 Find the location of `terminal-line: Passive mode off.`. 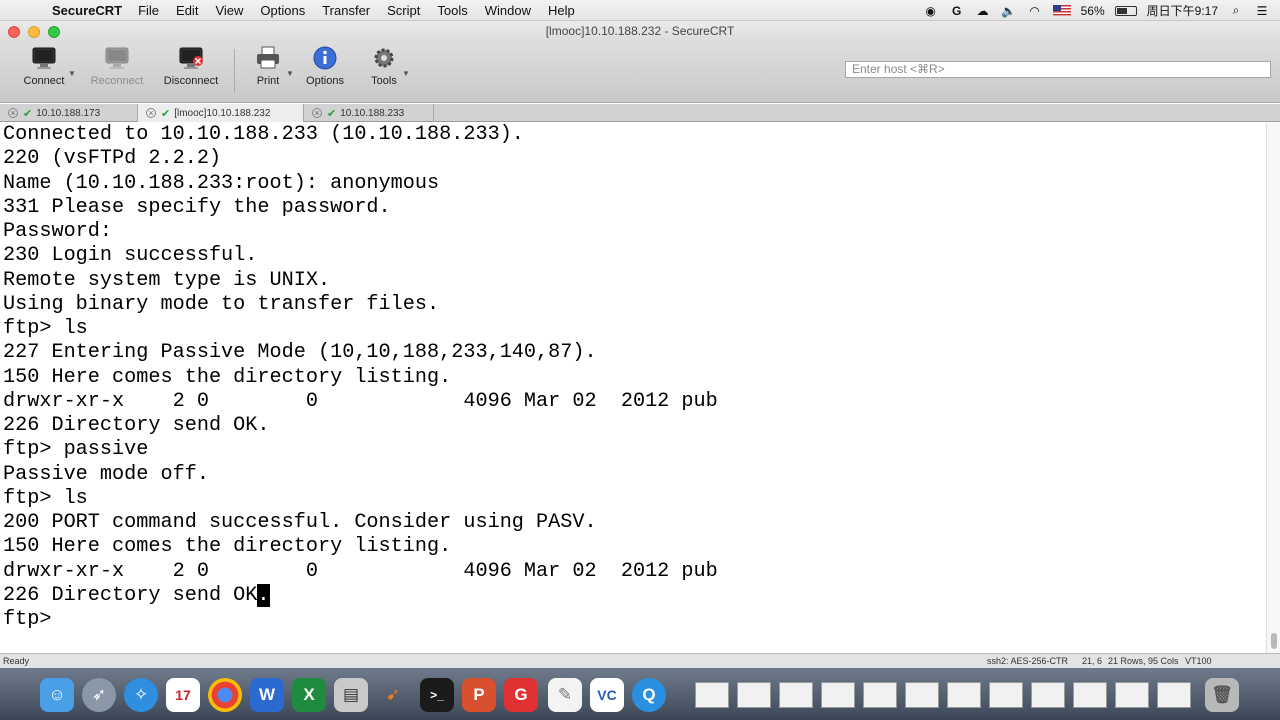

terminal-line: Passive mode off. is located at coordinates (106, 474).